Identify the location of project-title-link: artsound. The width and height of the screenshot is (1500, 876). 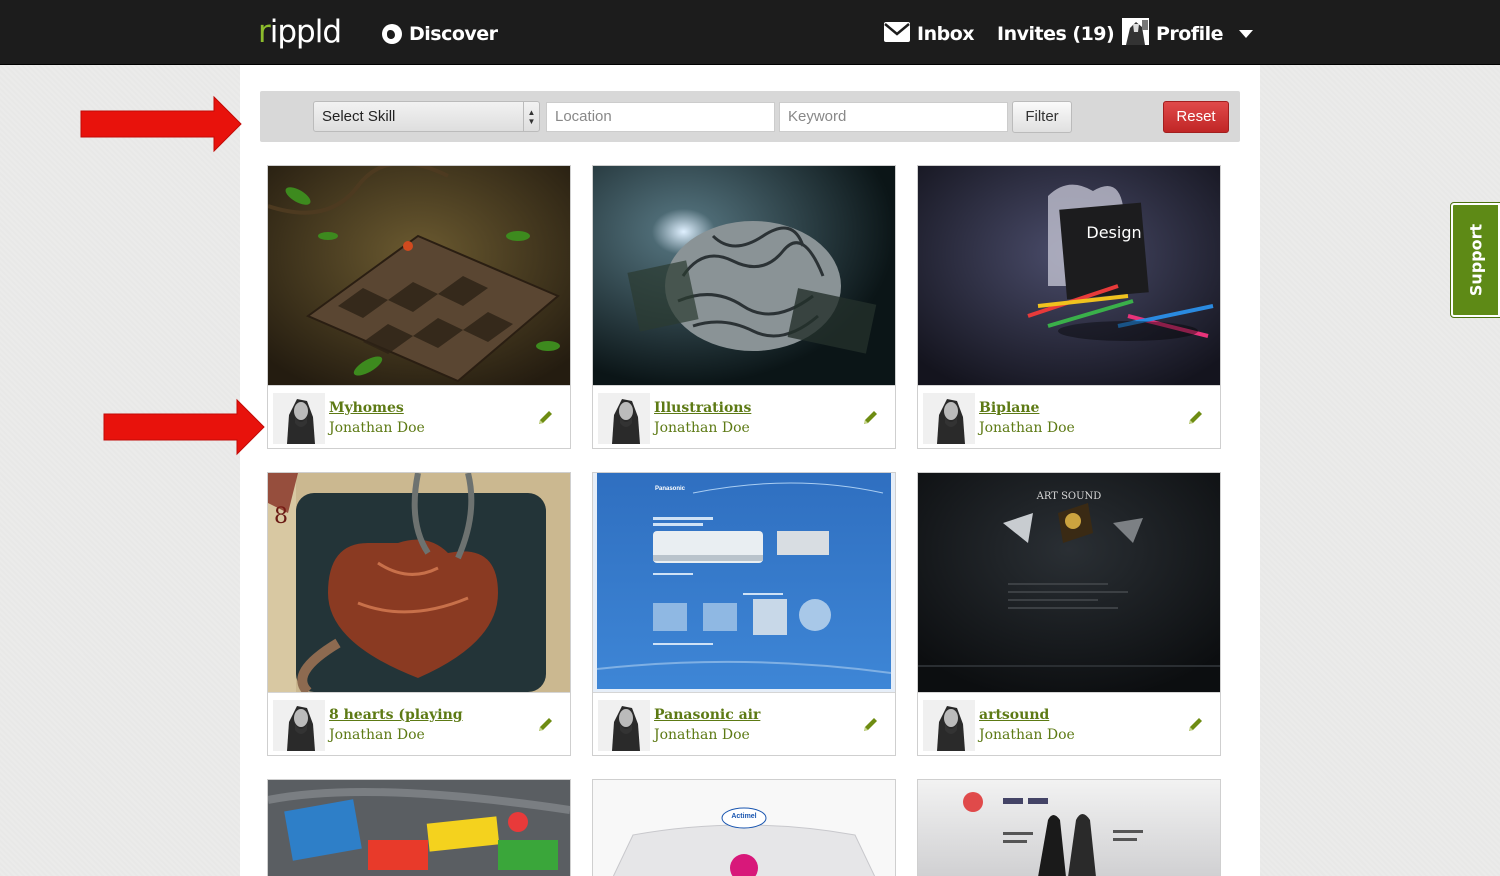
(1014, 715).